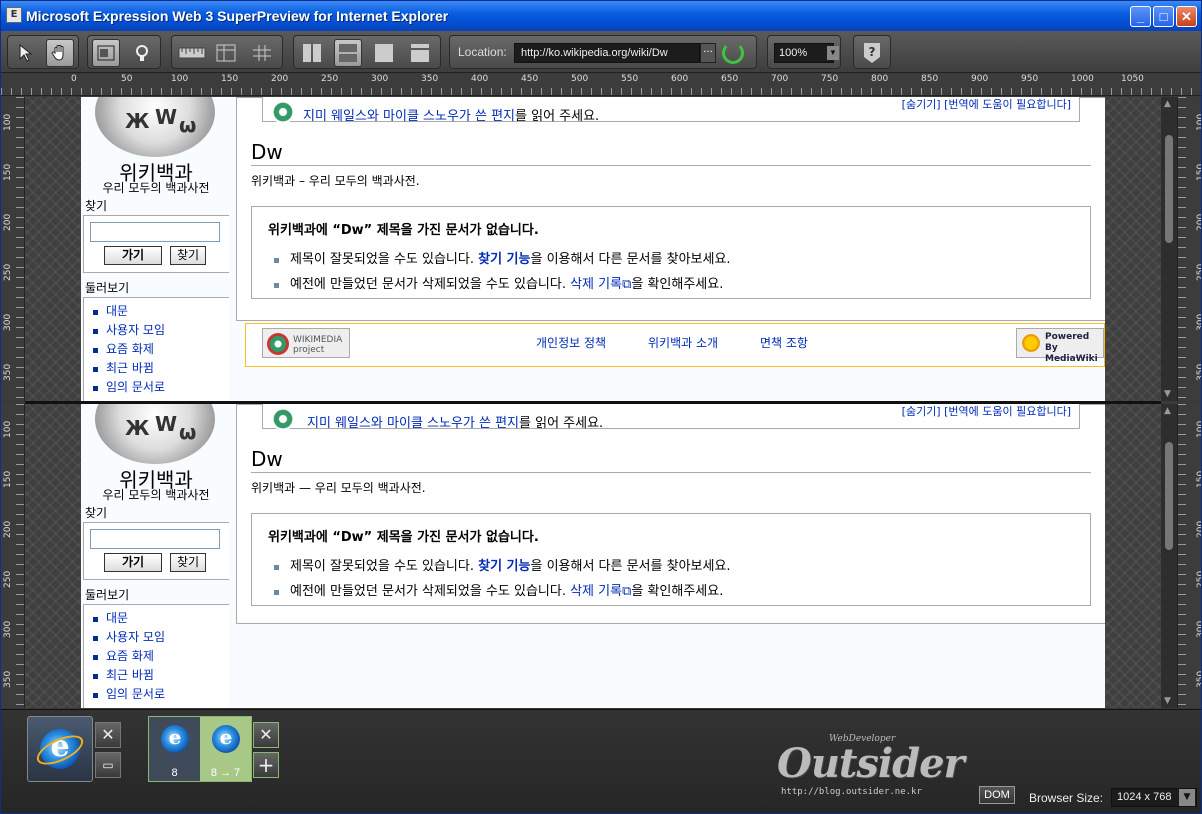 Image resolution: width=1202 pixels, height=814 pixels. What do you see at coordinates (806, 53) in the screenshot?
I see `zoom-select: 100% ▼` at bounding box center [806, 53].